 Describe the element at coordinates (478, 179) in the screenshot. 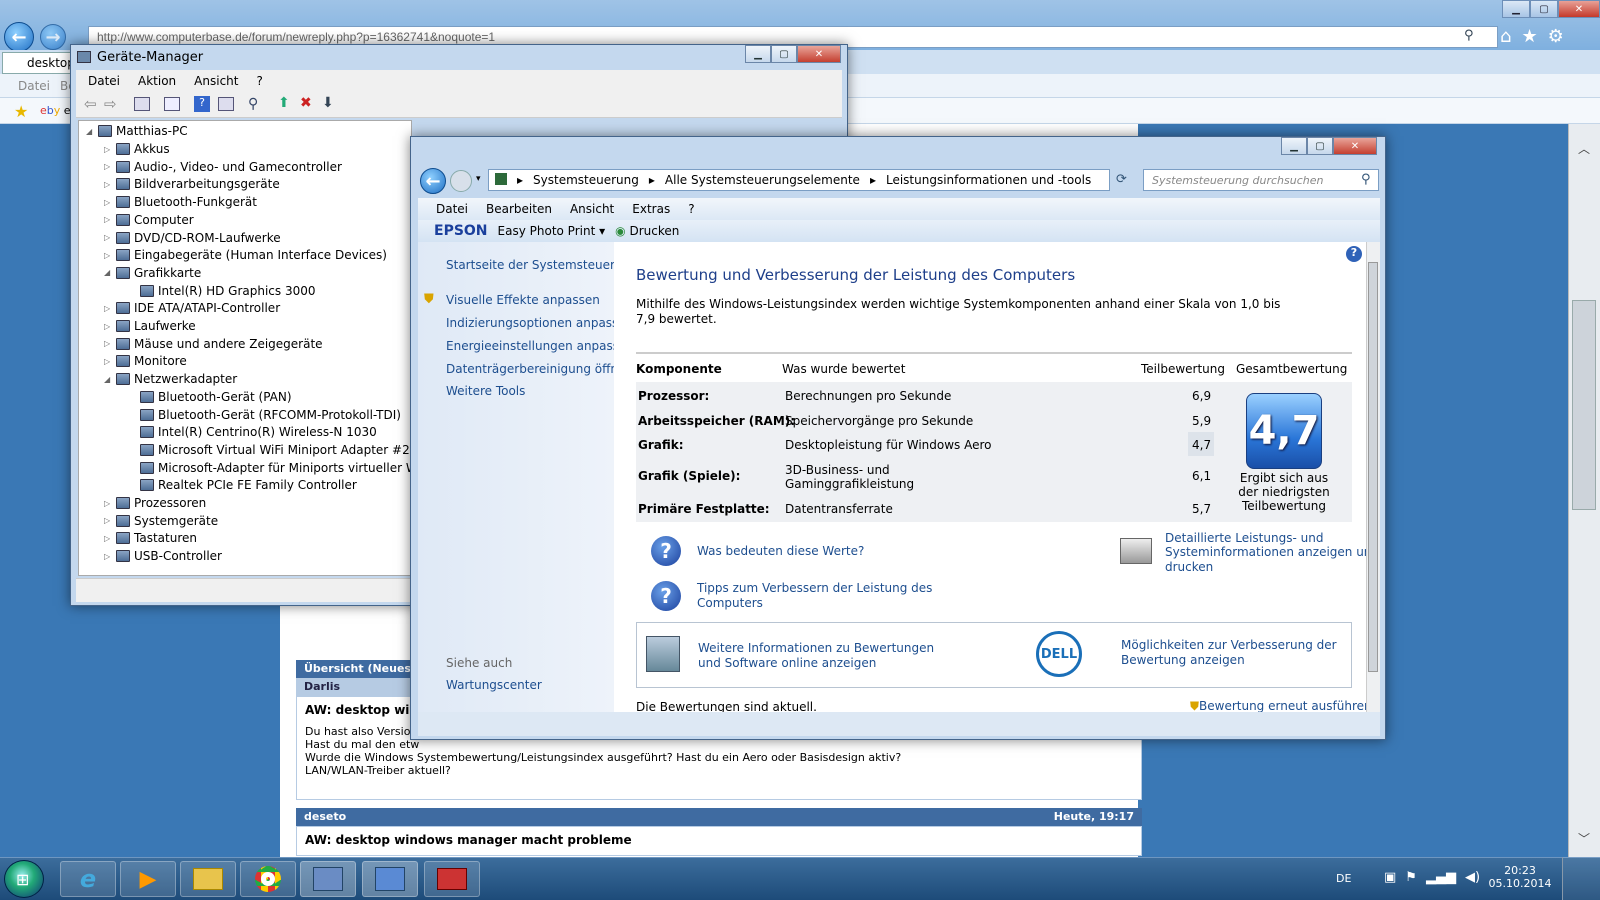

I see `recent-pages-icon: ▾` at that location.